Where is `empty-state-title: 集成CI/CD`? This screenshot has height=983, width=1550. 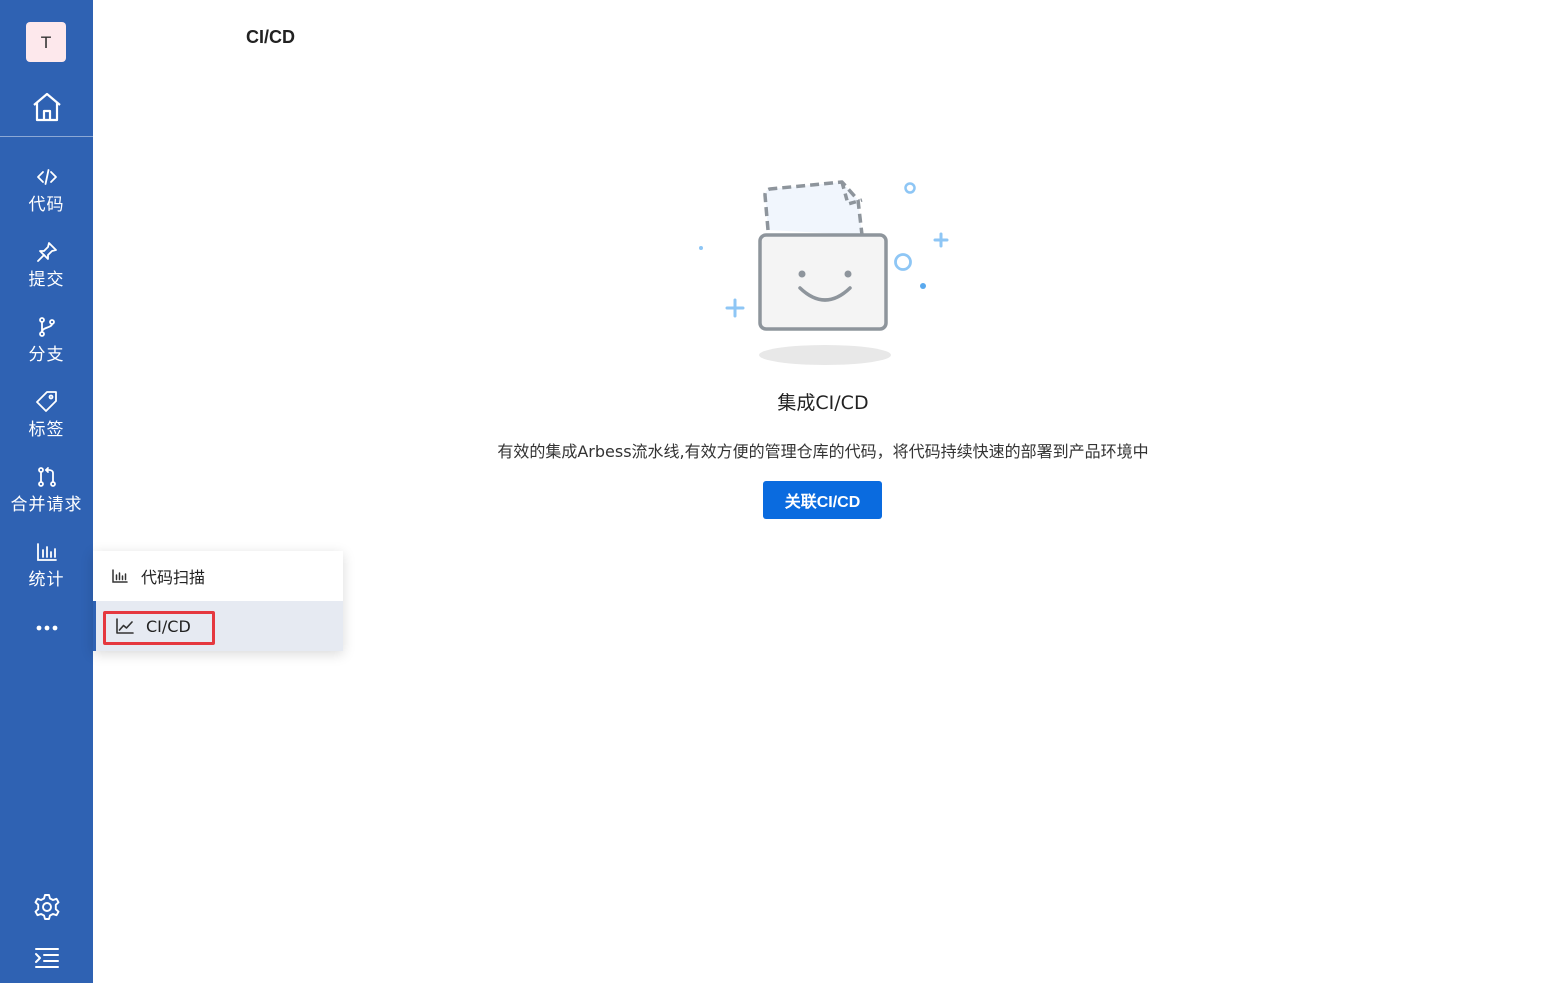
empty-state-title: 集成CI/CD is located at coordinates (823, 403).